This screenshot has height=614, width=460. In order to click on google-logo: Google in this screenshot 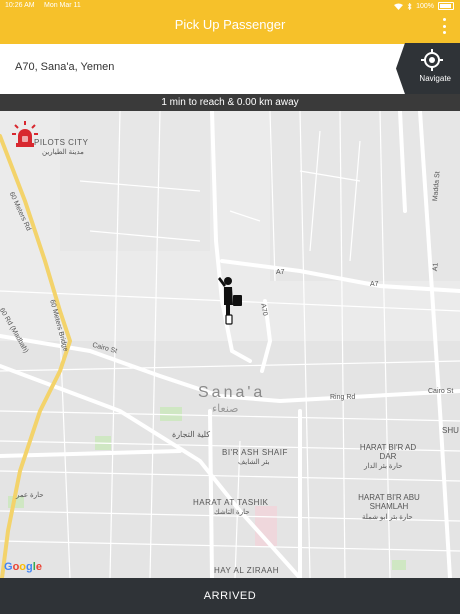, I will do `click(23, 567)`.